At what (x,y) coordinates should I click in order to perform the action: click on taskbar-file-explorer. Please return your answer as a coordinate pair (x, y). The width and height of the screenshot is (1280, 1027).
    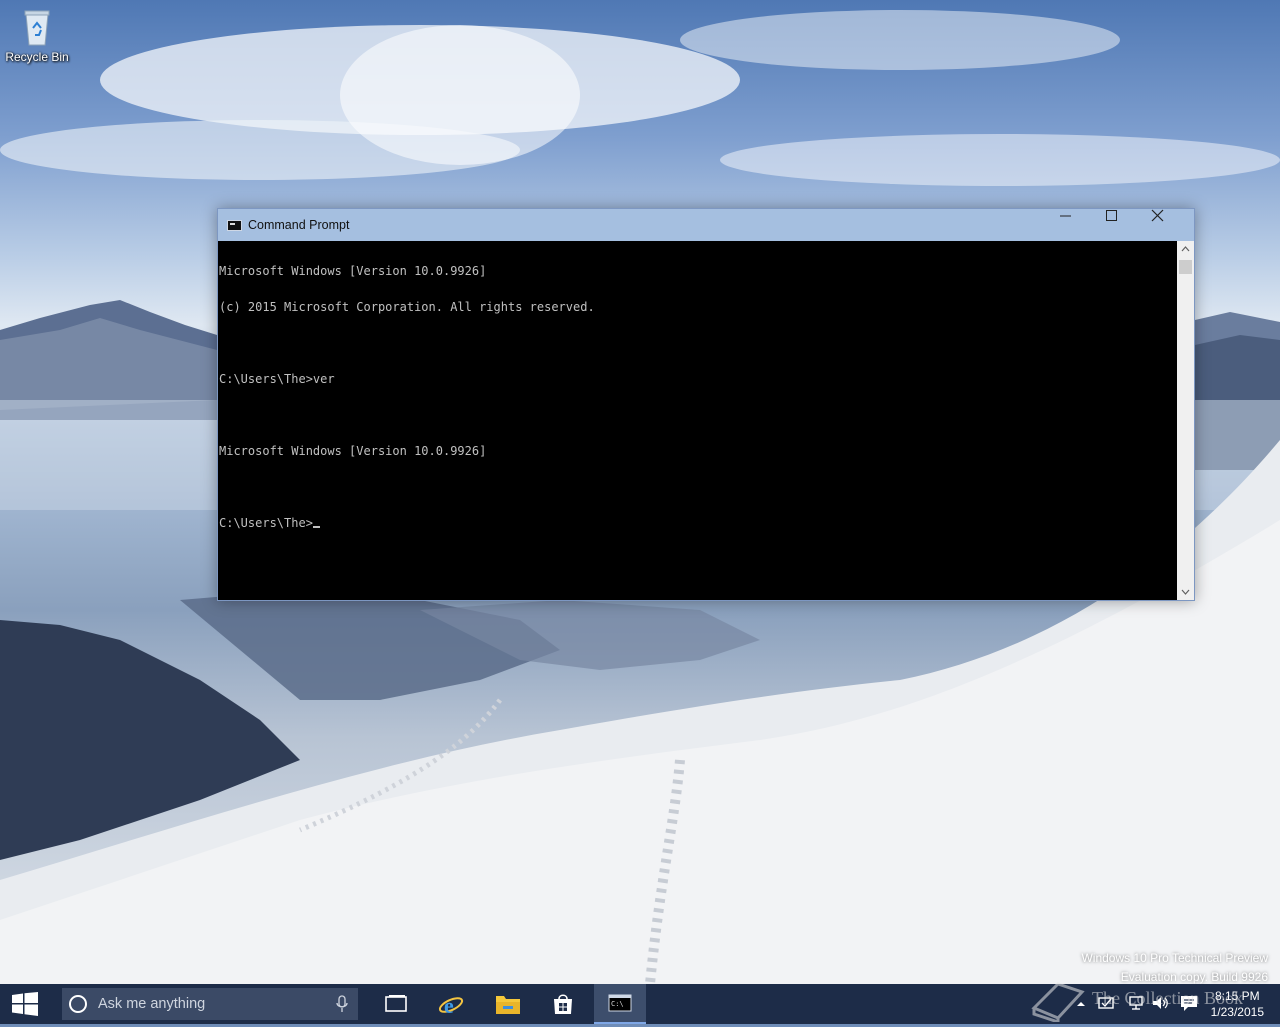
    Looking at the image, I should click on (507, 1004).